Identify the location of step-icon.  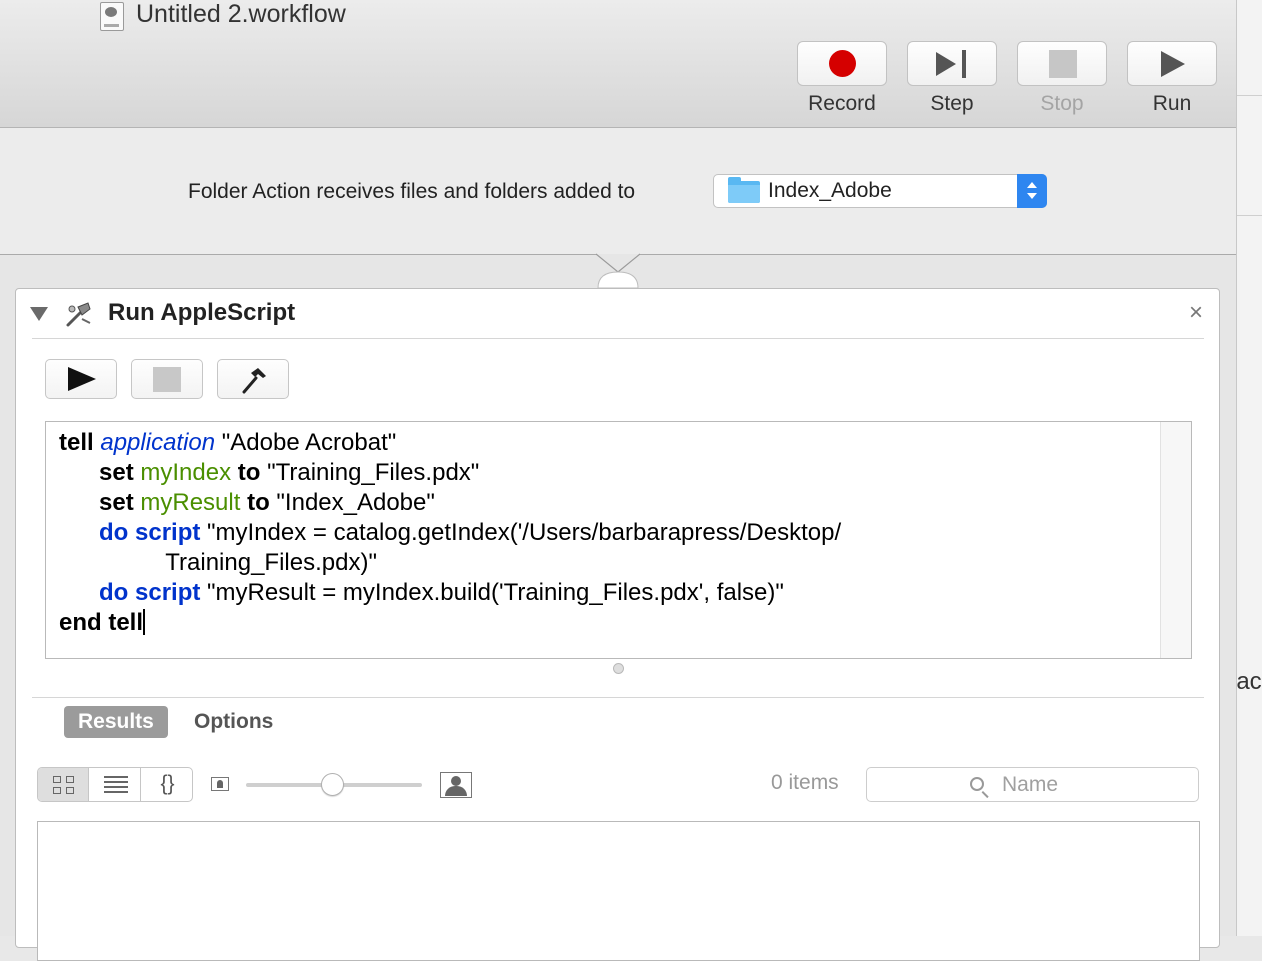
(946, 64).